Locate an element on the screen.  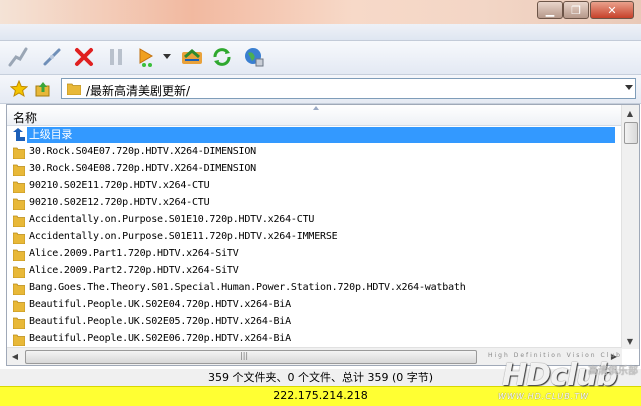
minimize-icon: ▁ is located at coordinates (550, 10).